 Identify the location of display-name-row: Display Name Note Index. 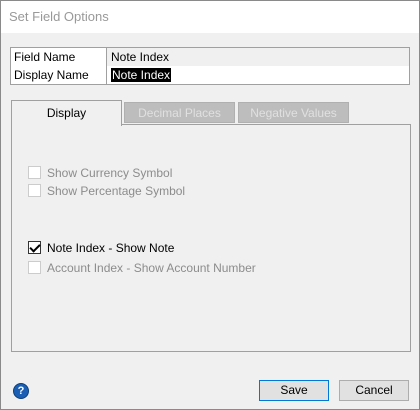
(210, 75).